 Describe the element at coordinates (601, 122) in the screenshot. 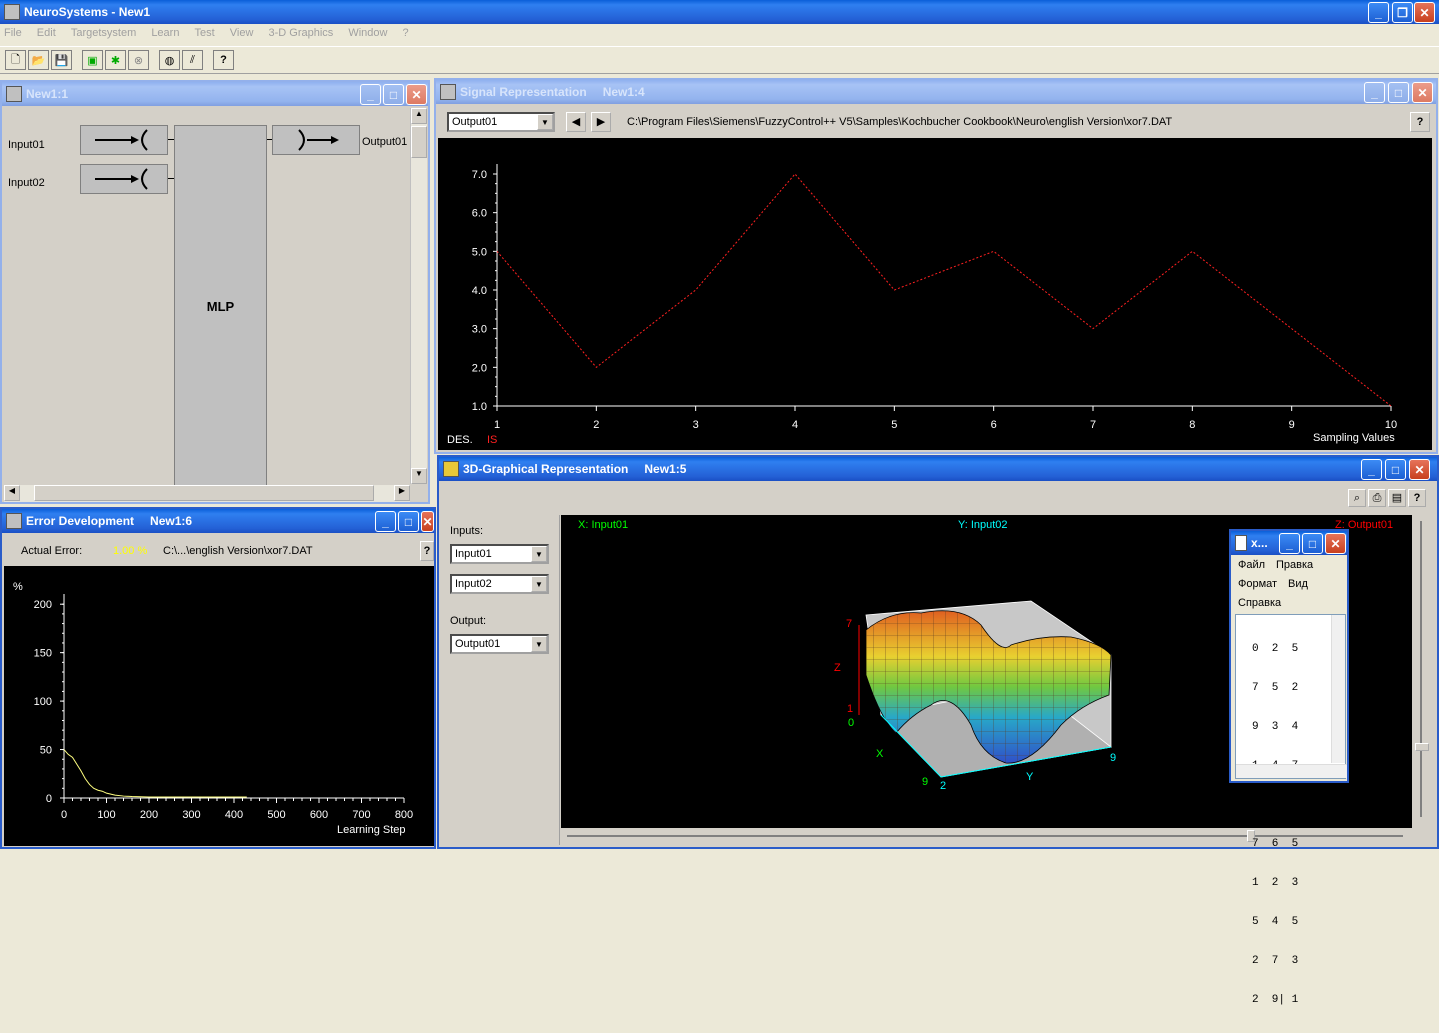

I see `next-signal-button: ▶` at that location.